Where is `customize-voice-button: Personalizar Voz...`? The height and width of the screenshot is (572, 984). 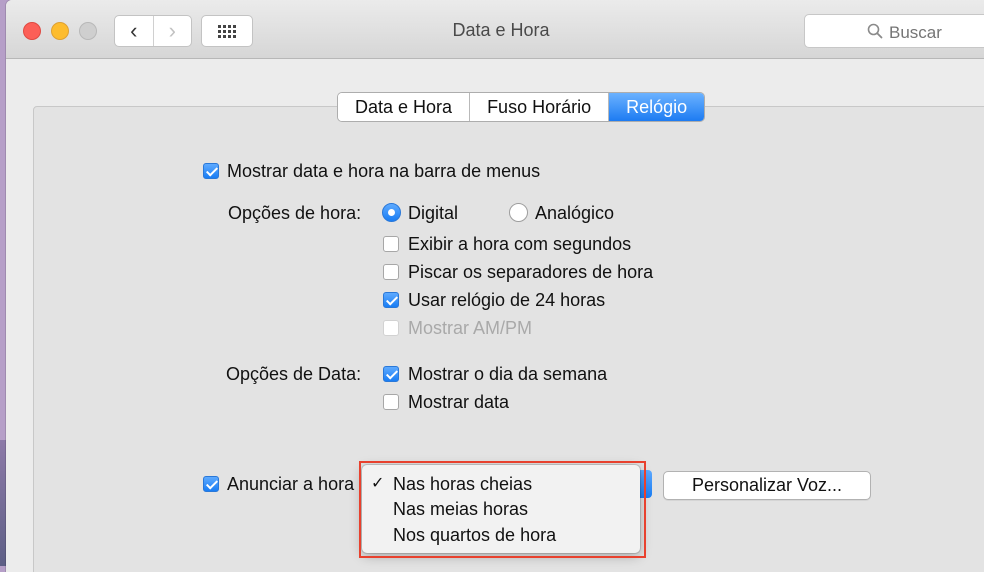 customize-voice-button: Personalizar Voz... is located at coordinates (767, 485).